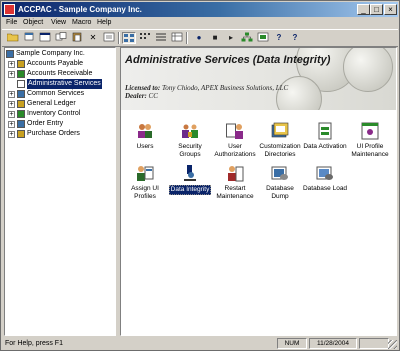 Image resolution: width=400 pixels, height=351 pixels. I want to click on icon-item: Customization Directories, so click(280, 140).